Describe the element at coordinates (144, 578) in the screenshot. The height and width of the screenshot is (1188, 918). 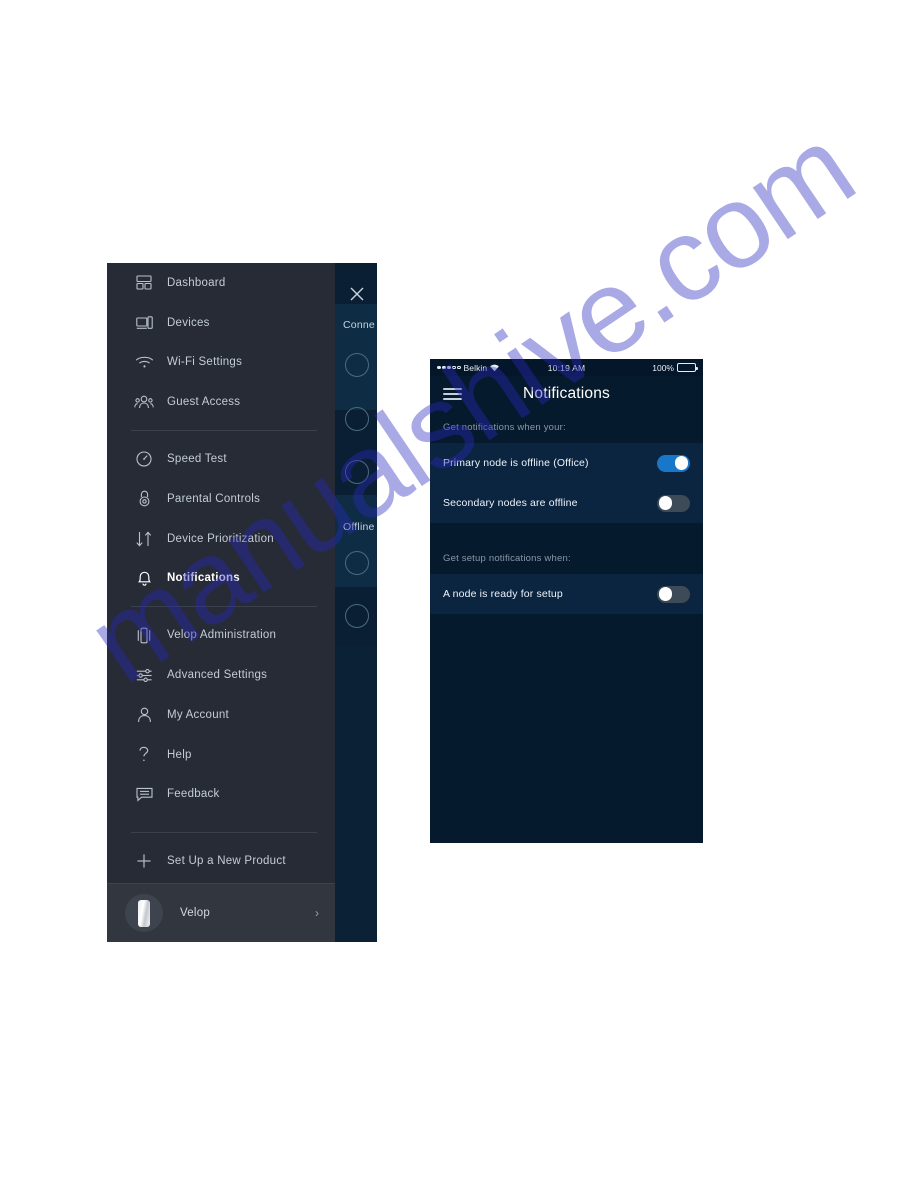
I see `bell-icon` at that location.